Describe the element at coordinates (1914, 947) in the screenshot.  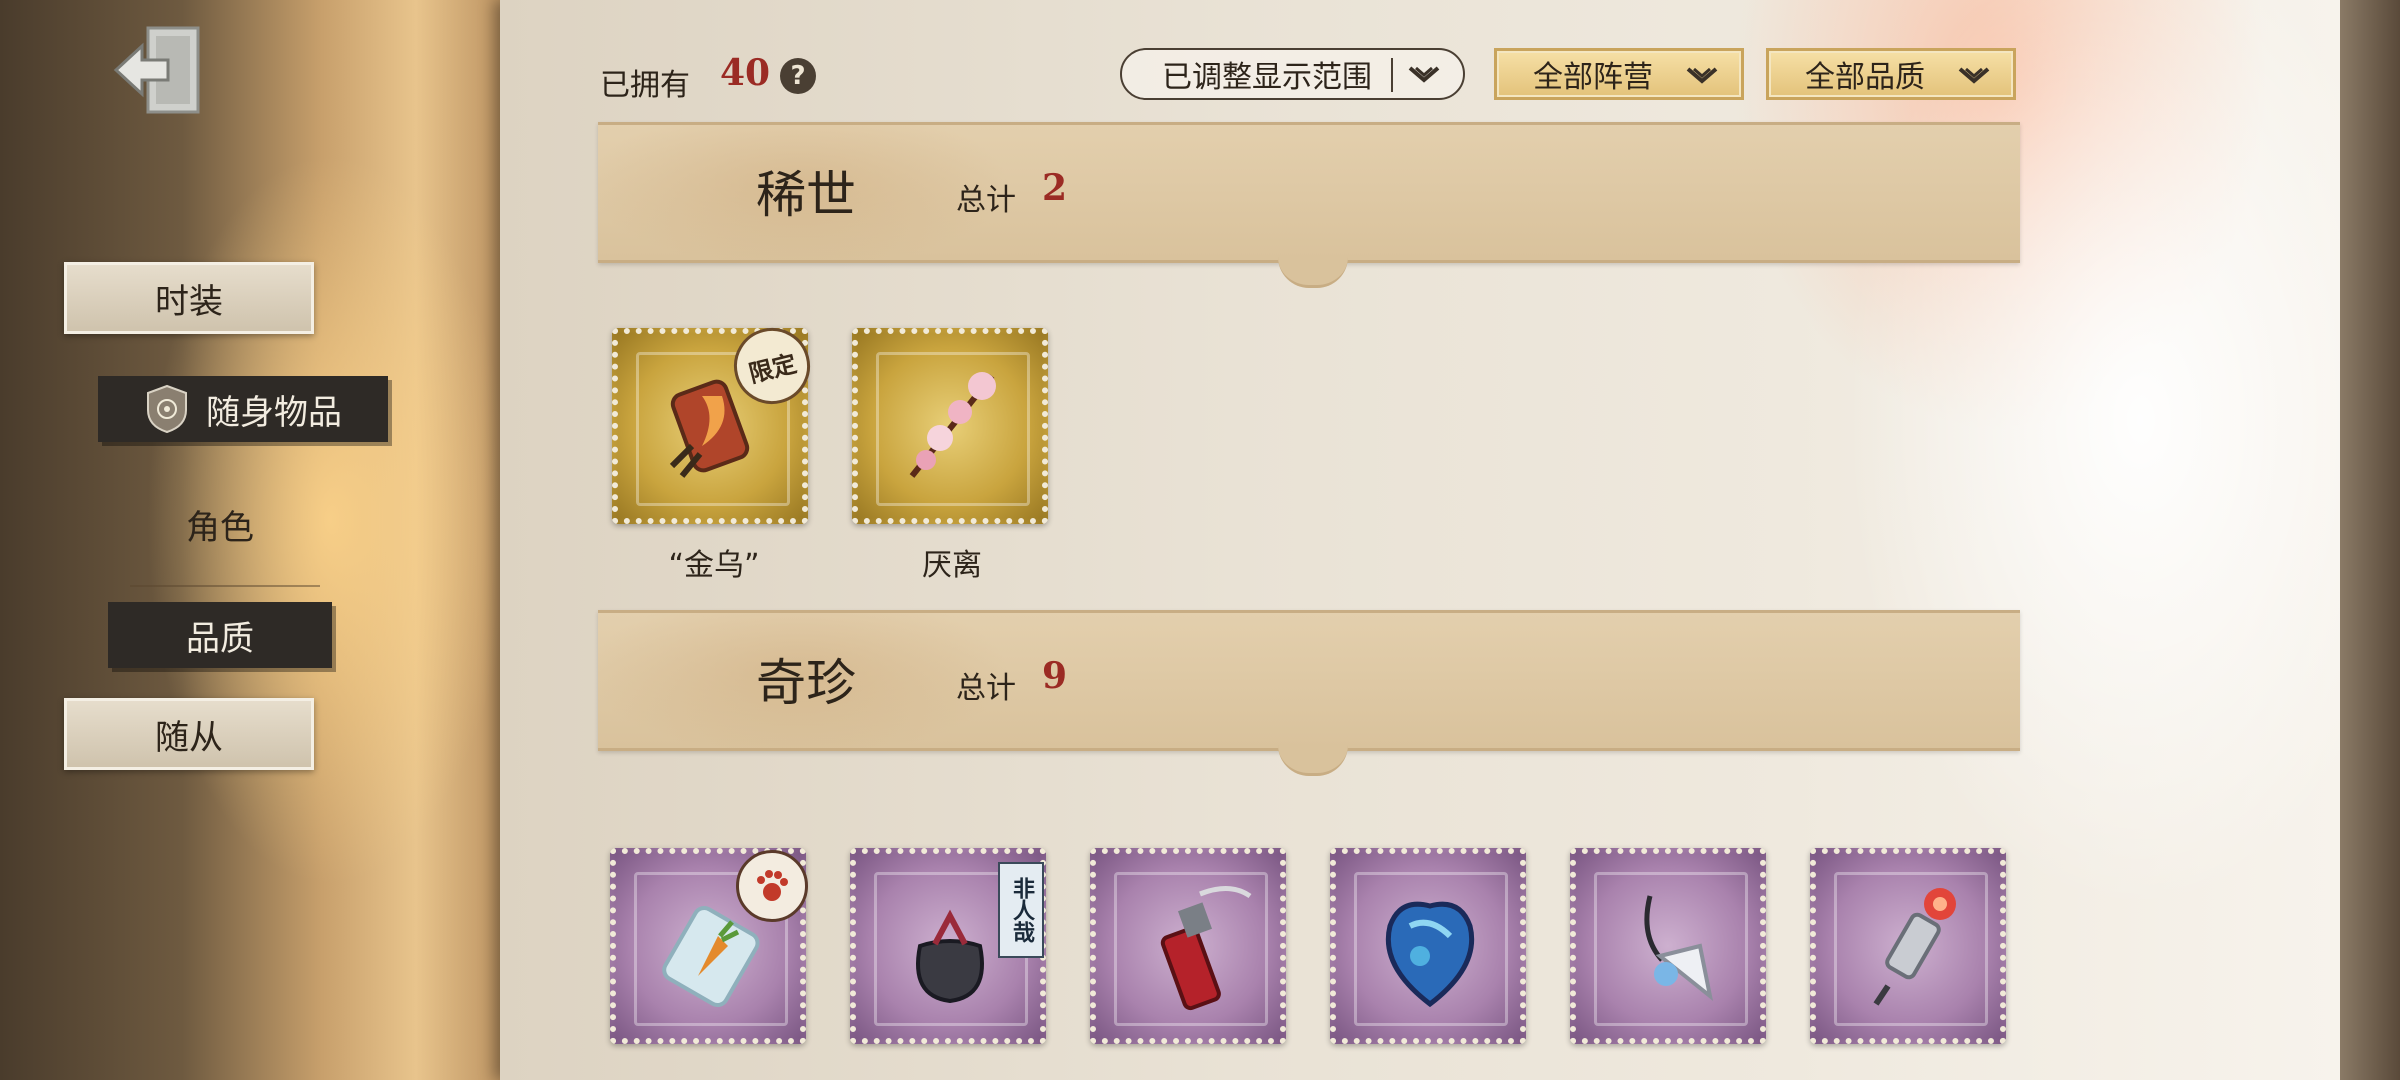
I see `spark-plug-icon` at that location.